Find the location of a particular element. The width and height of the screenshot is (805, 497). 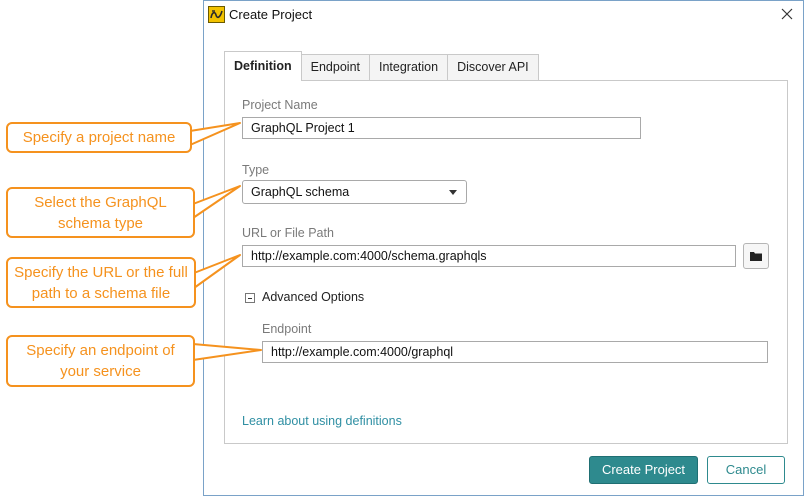

project-name-input: GraphQL Project 1 is located at coordinates (441, 128).